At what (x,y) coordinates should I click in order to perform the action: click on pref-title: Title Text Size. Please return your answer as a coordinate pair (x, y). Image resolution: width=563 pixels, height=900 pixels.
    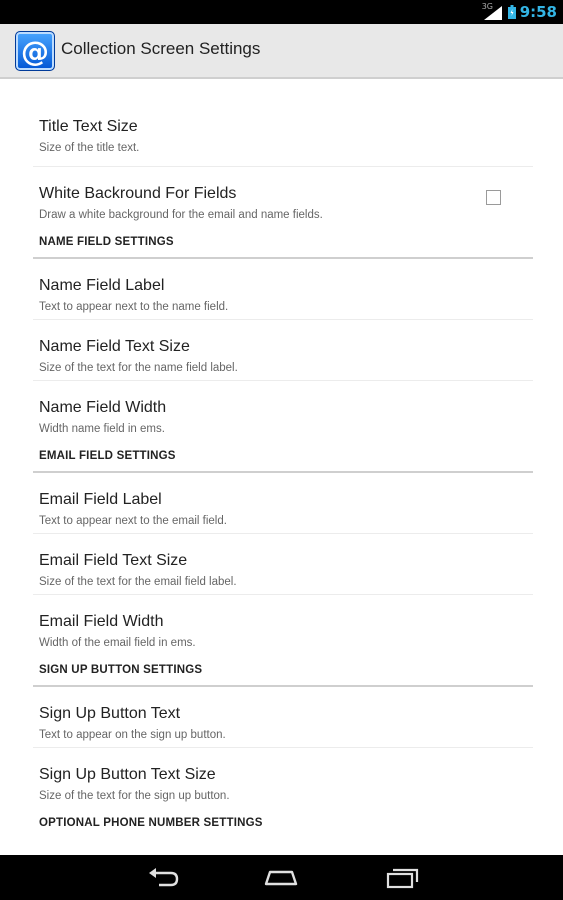
    Looking at the image, I should click on (88, 126).